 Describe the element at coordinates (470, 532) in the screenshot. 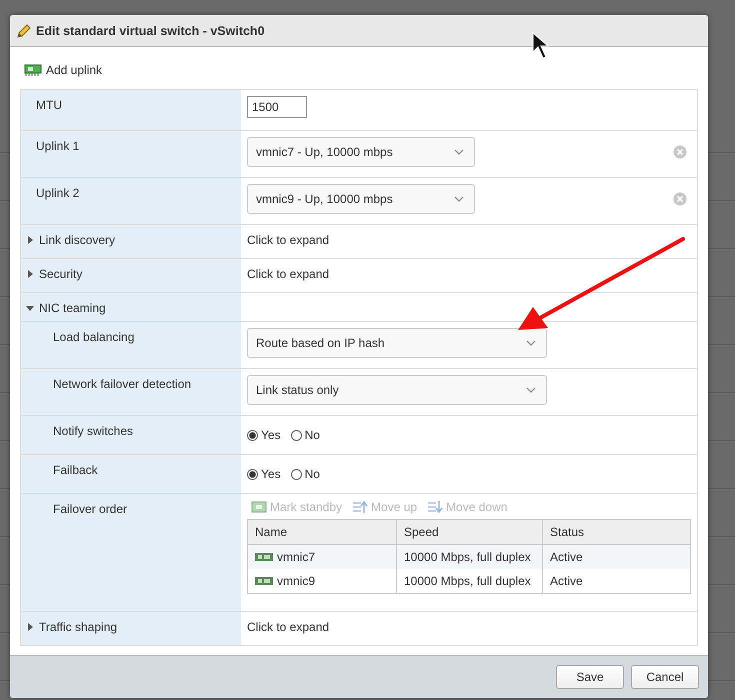

I see `column-header: Speed` at that location.